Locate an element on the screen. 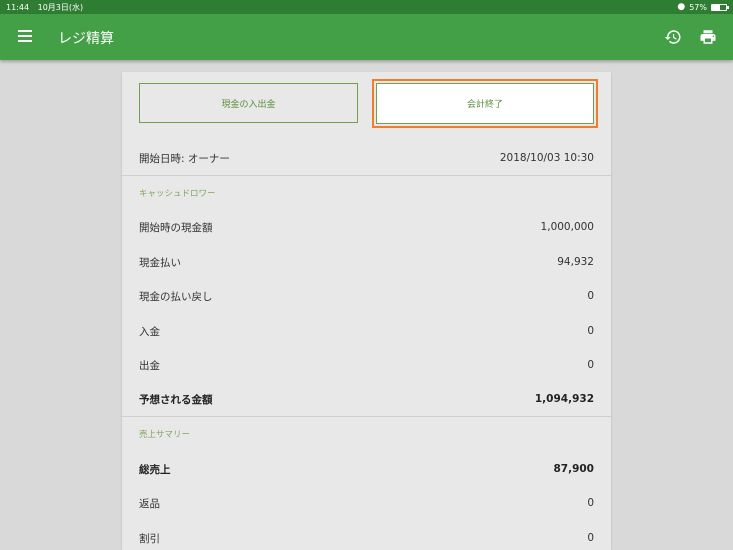  sales-summary-section-title: 売上サマリー is located at coordinates (165, 435).